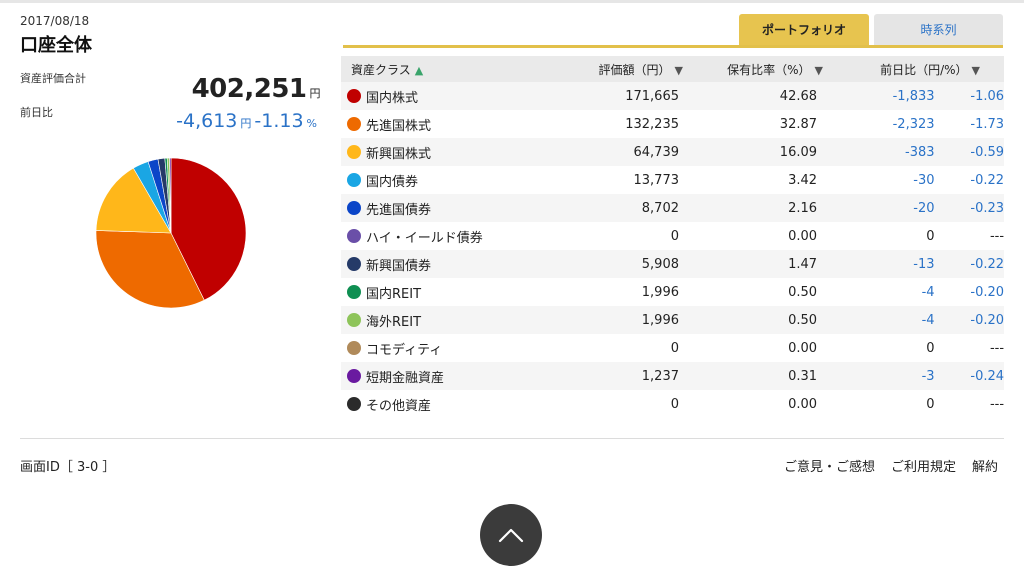 This screenshot has height=576, width=1024. I want to click on allocation-pie-chart, so click(171, 233).